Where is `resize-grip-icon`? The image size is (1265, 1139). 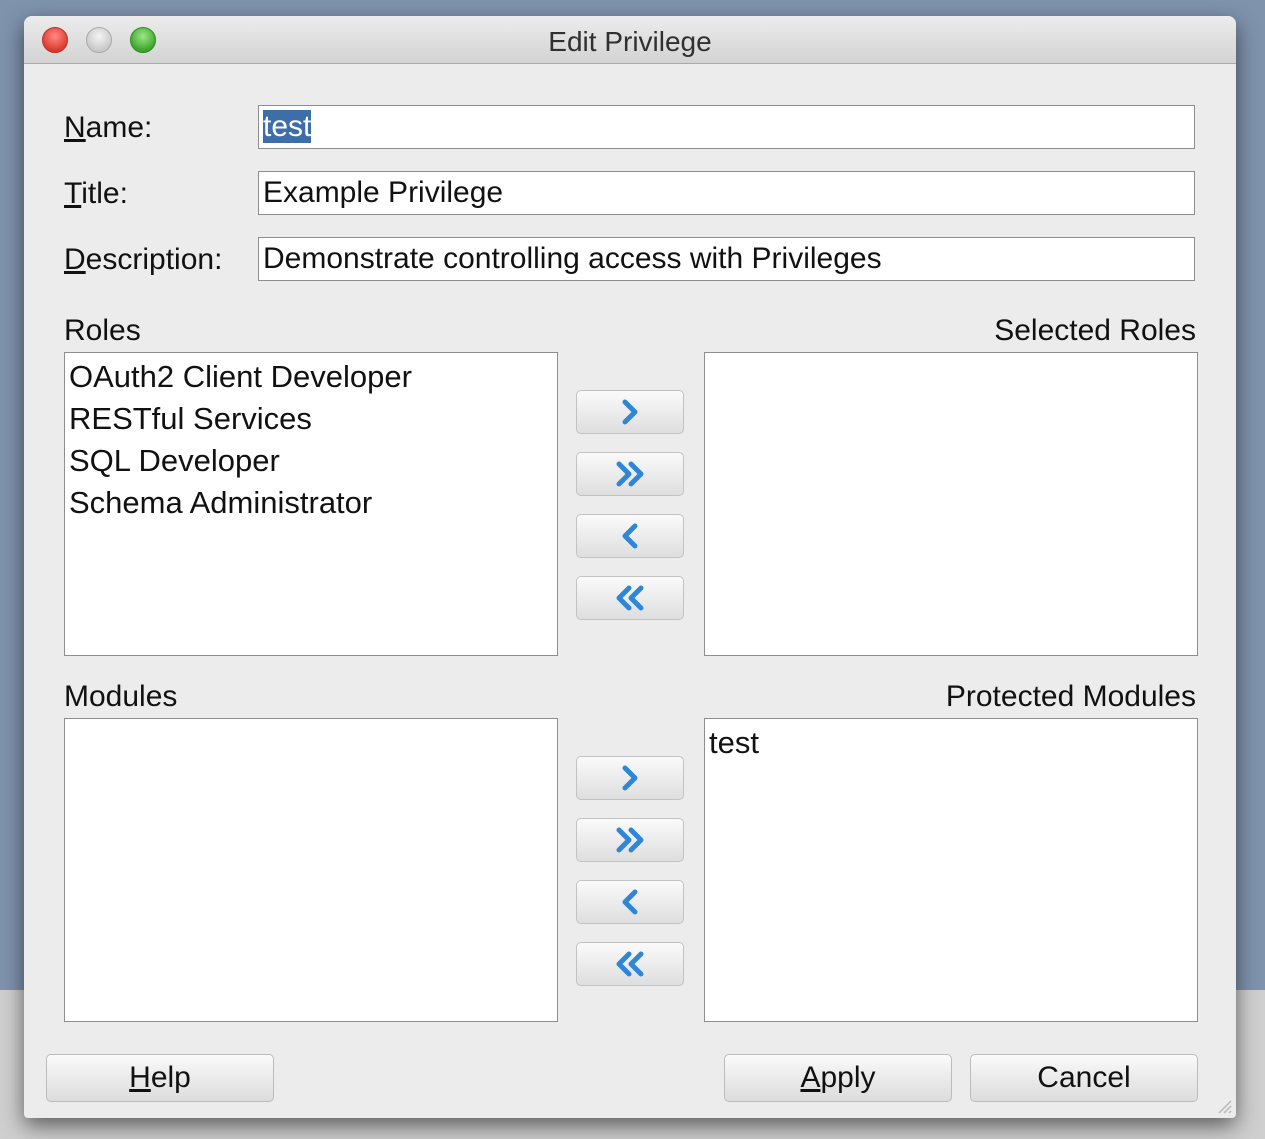 resize-grip-icon is located at coordinates (1223, 1105).